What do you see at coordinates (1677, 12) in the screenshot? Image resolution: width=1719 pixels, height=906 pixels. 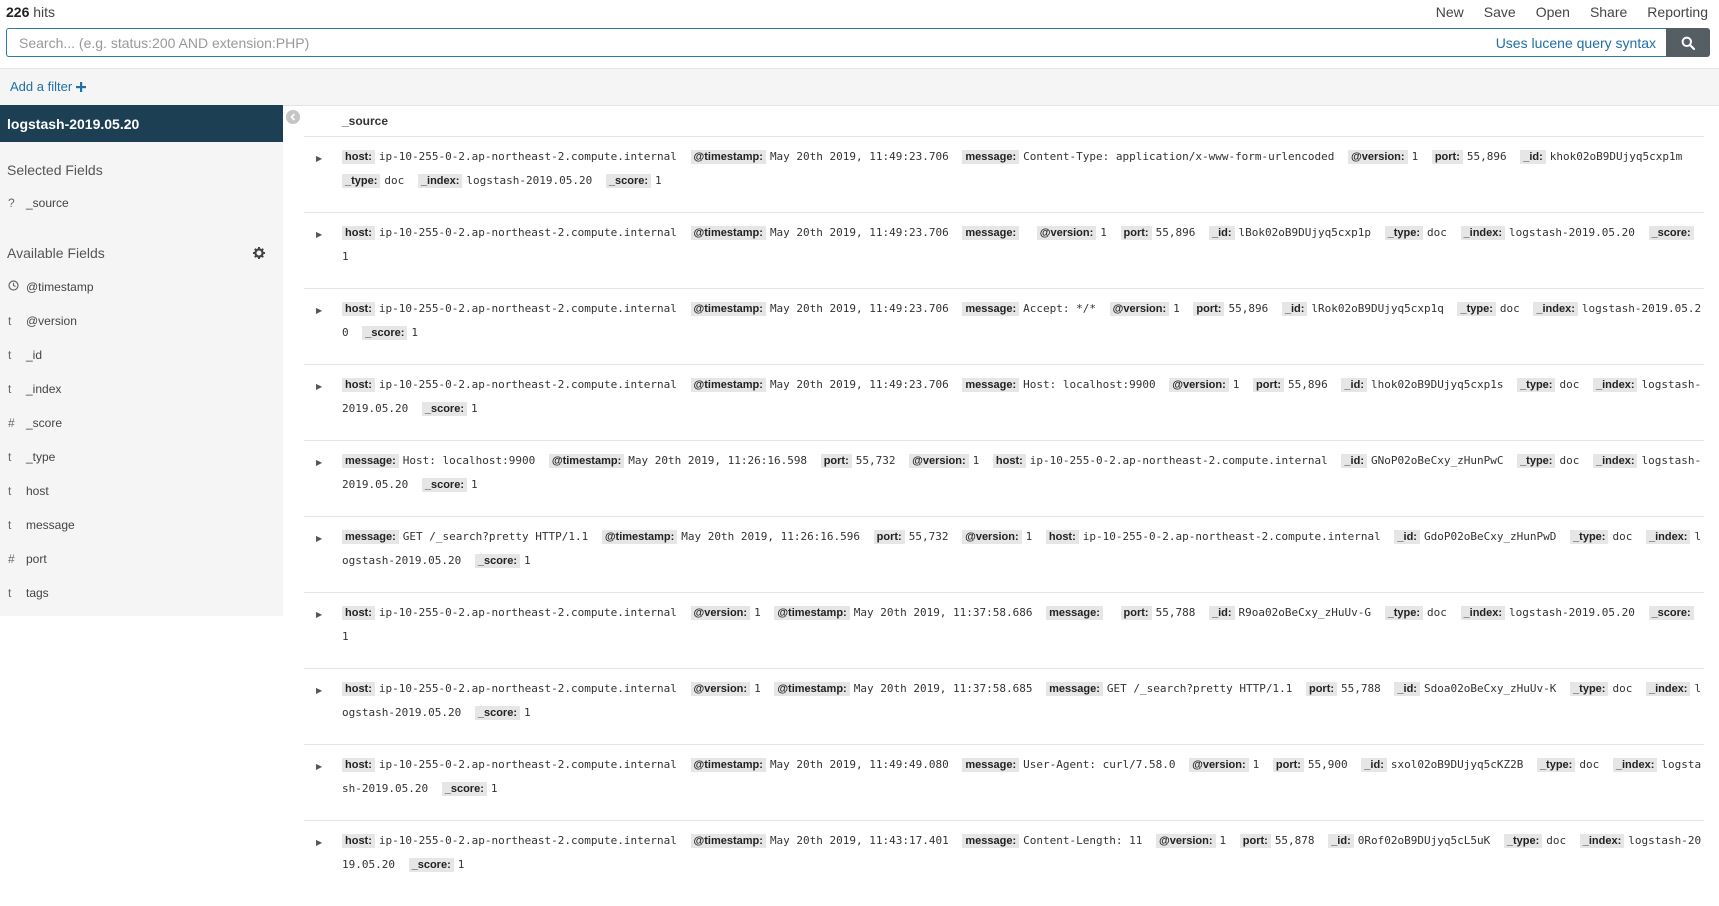 I see `reporting-button: Reporting` at bounding box center [1677, 12].